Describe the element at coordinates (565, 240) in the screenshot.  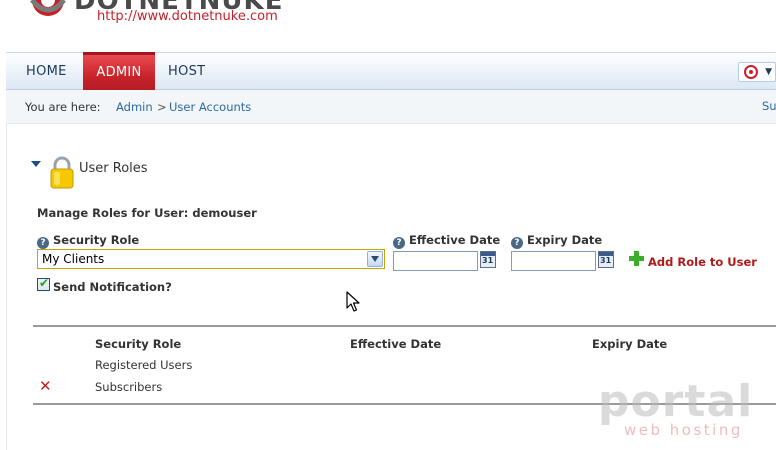
I see `expiry-date-label-text: Expiry Date` at that location.